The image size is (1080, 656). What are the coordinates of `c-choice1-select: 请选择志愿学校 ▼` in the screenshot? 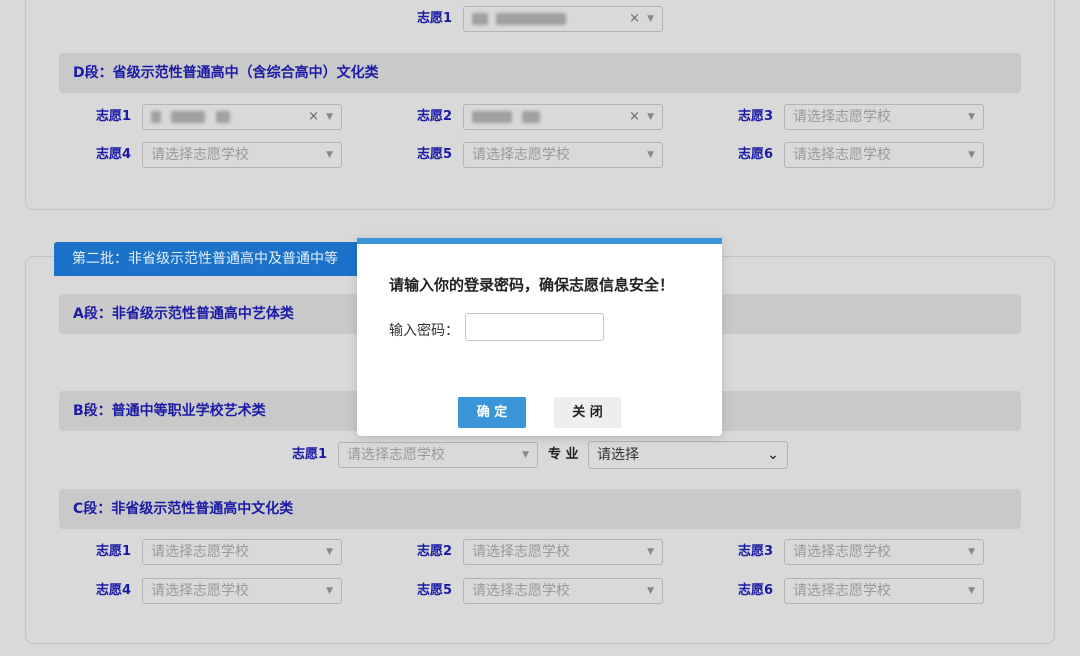 It's located at (242, 552).